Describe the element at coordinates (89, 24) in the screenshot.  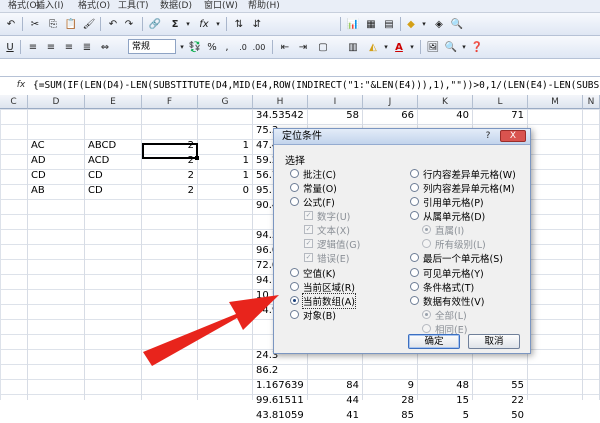
I see `format-painter-icon: 🖌` at that location.